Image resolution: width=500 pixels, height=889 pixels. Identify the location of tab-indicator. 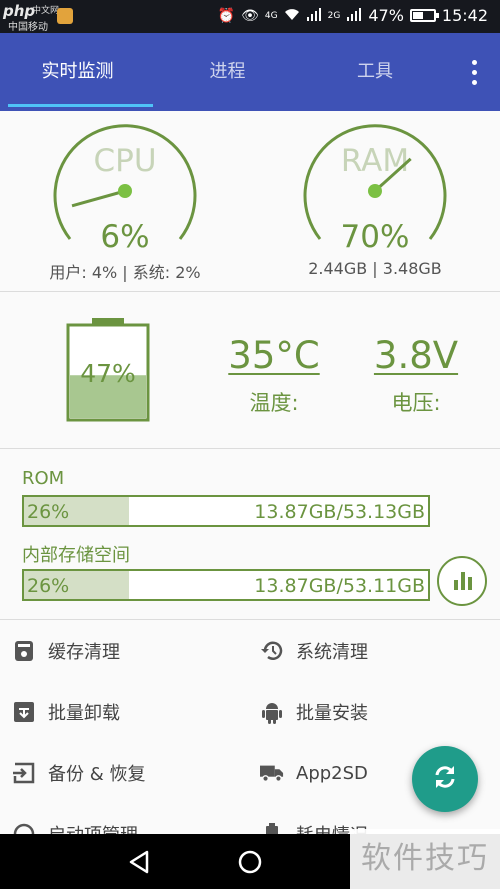
(80, 105).